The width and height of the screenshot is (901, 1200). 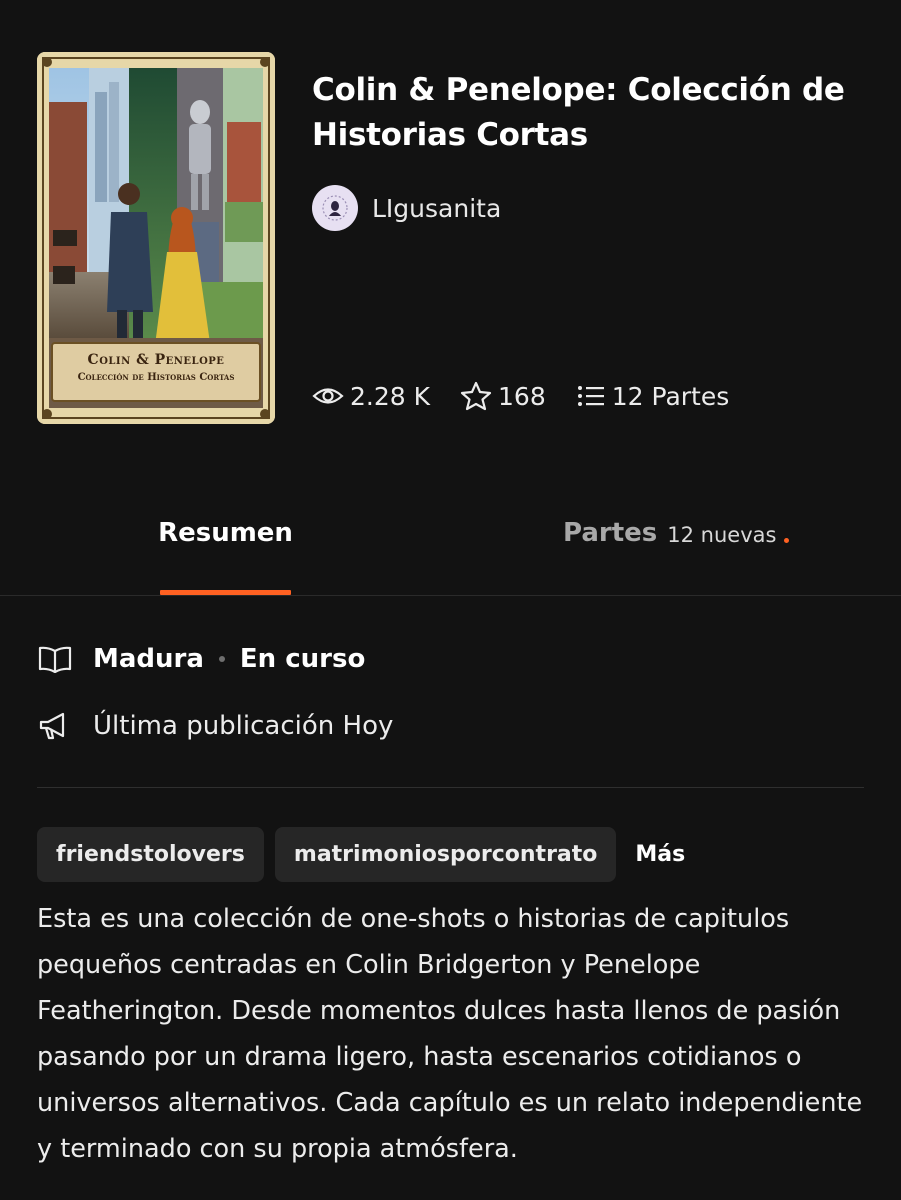 I want to click on new-indicator-dot, so click(x=787, y=540).